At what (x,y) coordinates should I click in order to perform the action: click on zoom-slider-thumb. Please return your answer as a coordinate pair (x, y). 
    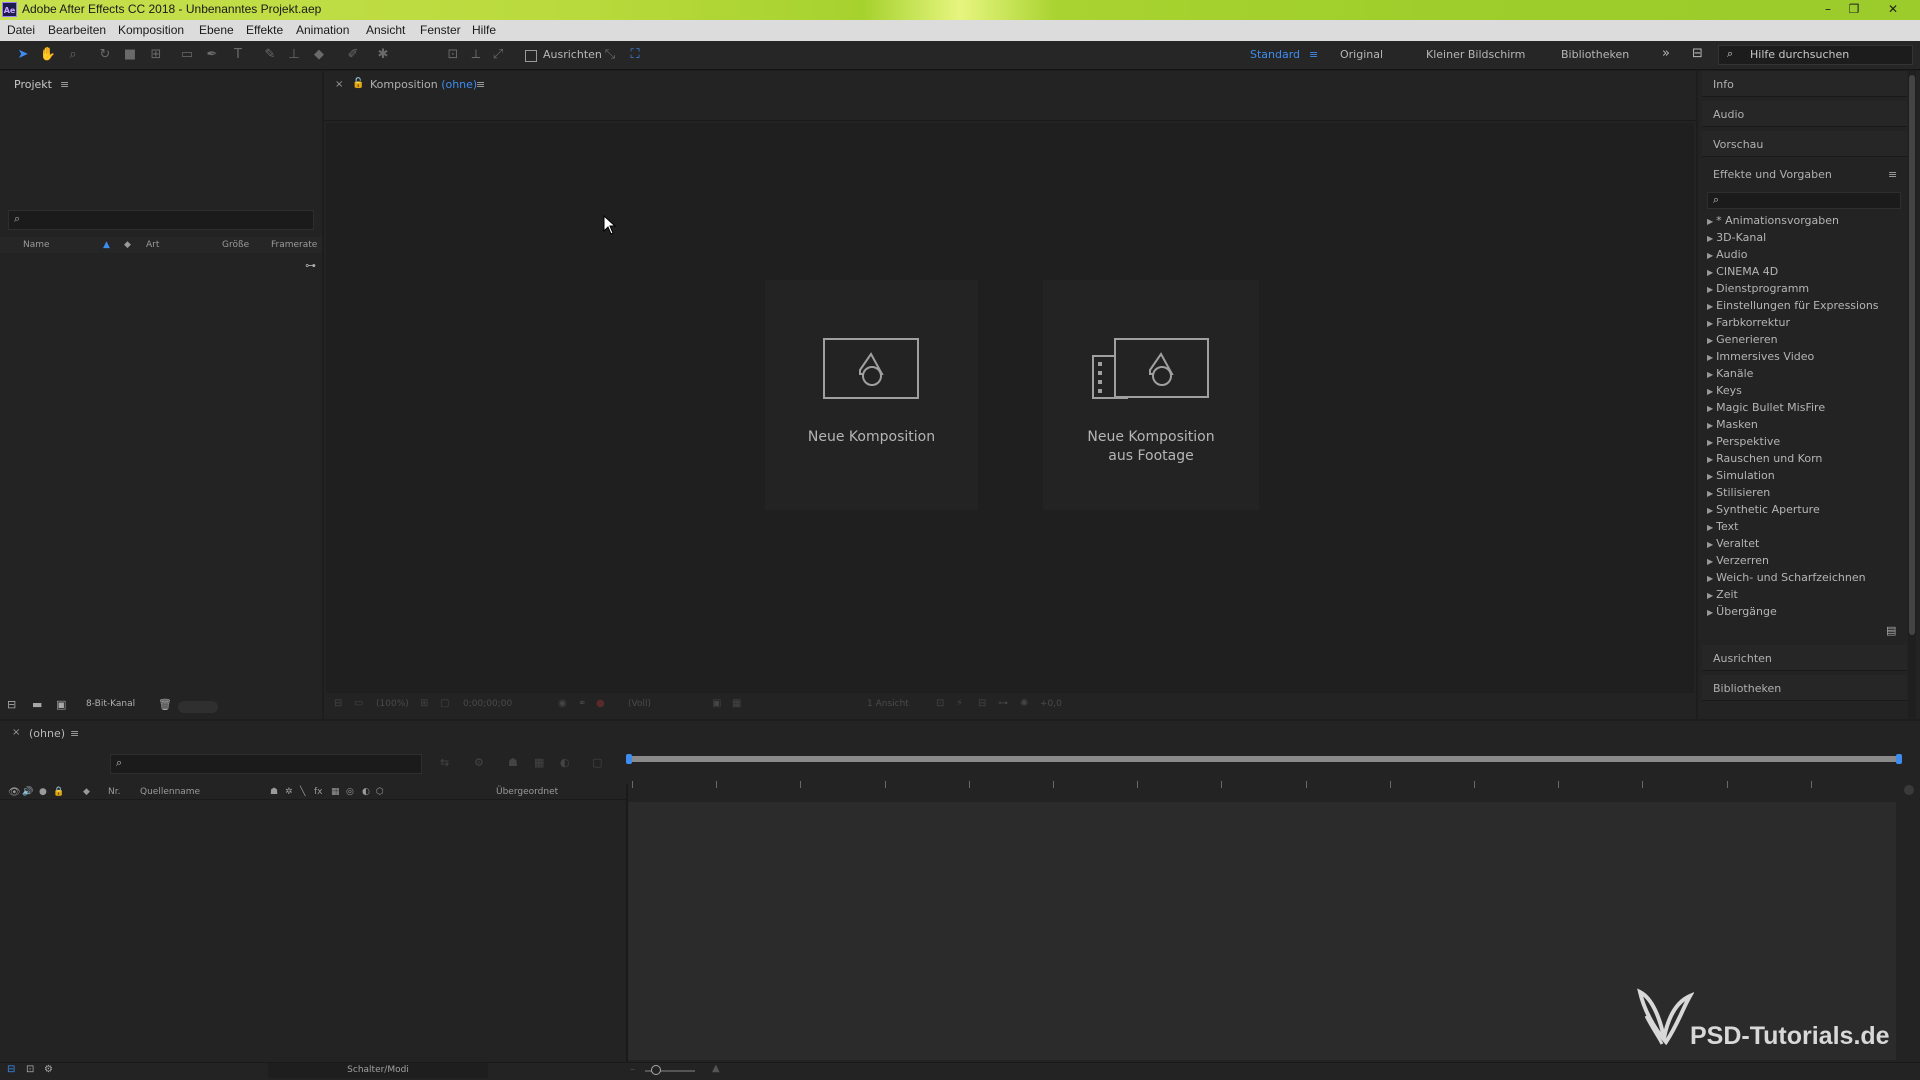
    Looking at the image, I should click on (656, 1070).